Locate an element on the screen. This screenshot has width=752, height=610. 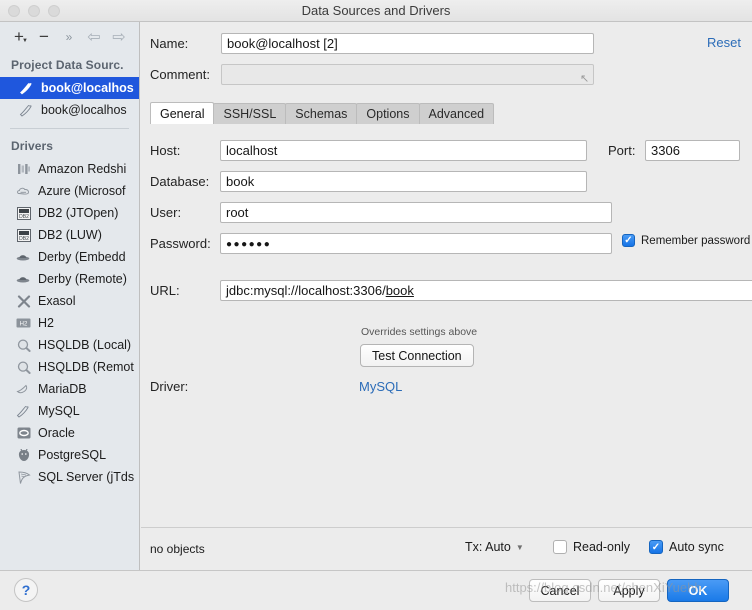
sidebar-item-label: H2 is located at coordinates (46, 323).